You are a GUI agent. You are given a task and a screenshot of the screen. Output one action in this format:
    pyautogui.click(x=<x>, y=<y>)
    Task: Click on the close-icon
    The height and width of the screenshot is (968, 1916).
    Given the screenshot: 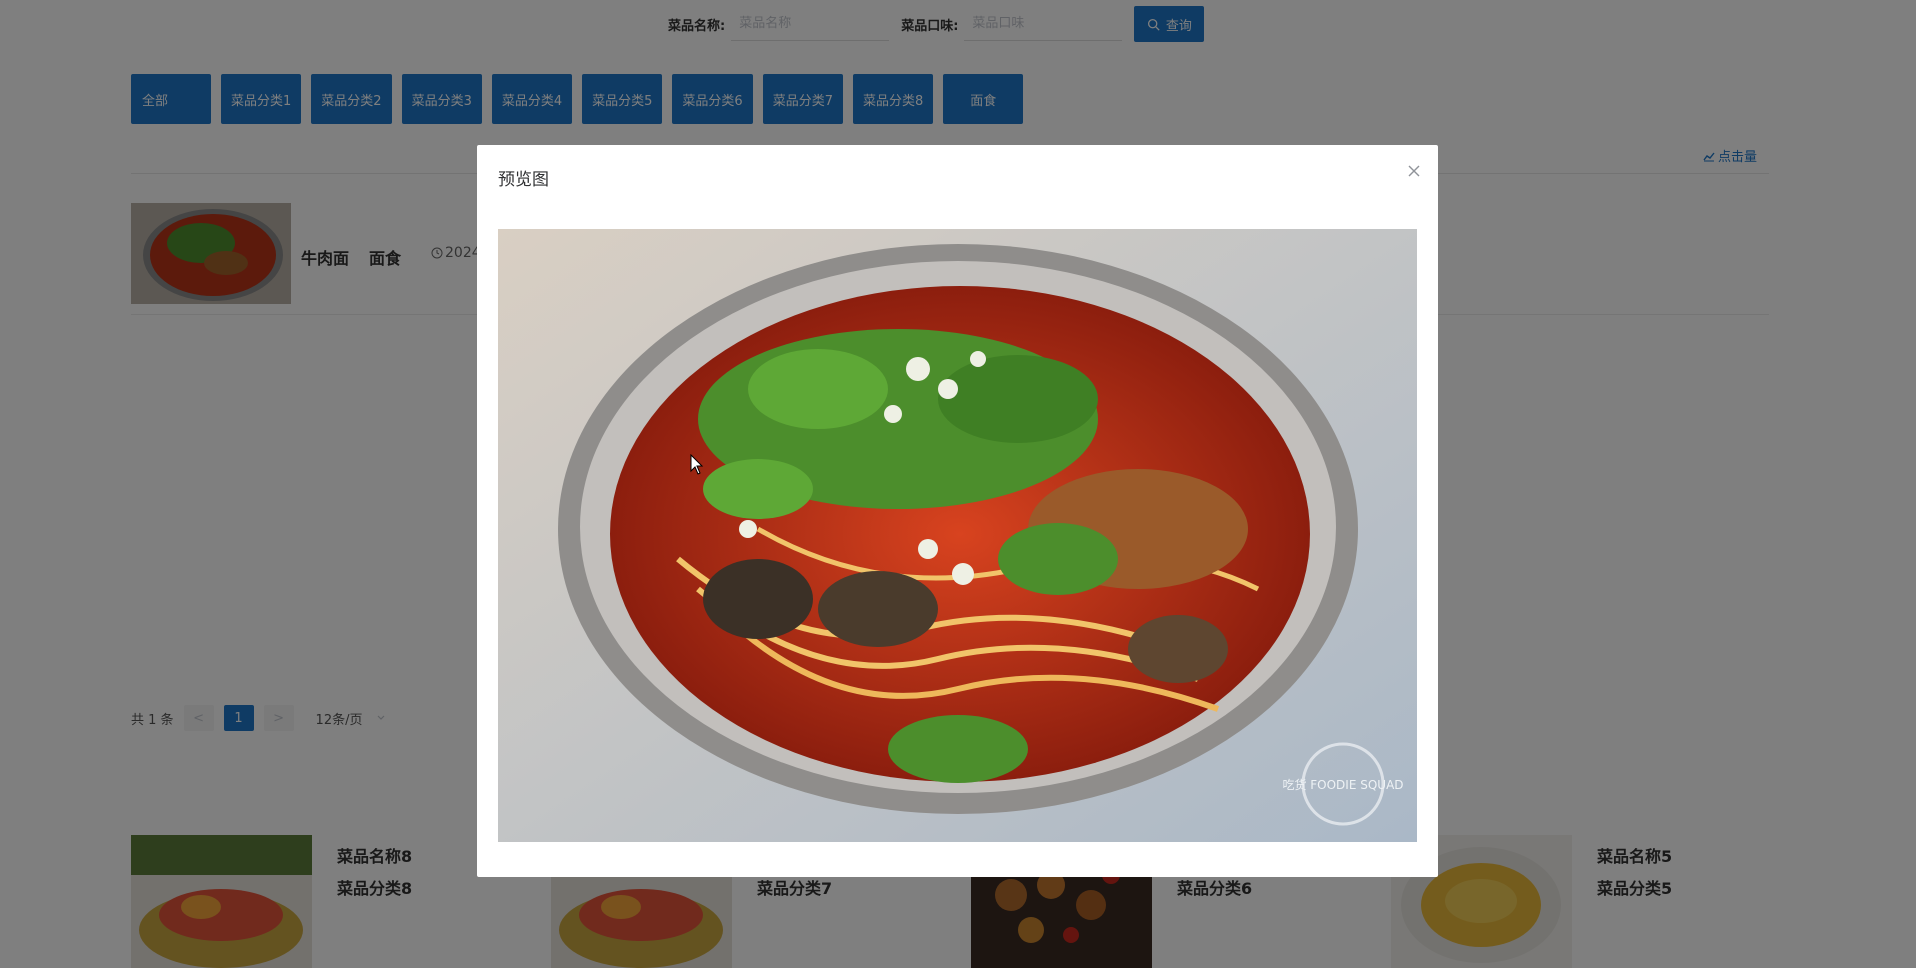 What is the action you would take?
    pyautogui.click(x=1414, y=171)
    